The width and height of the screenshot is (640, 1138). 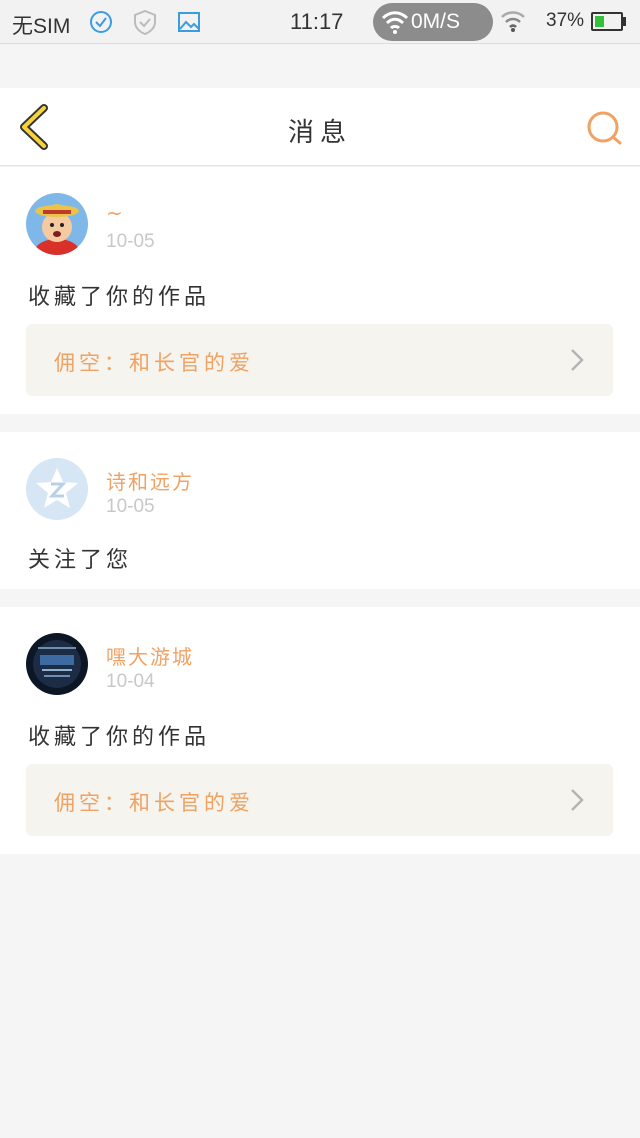 What do you see at coordinates (320, 510) in the screenshot?
I see `message-card: 诗和远方 10-05 关注了您` at bounding box center [320, 510].